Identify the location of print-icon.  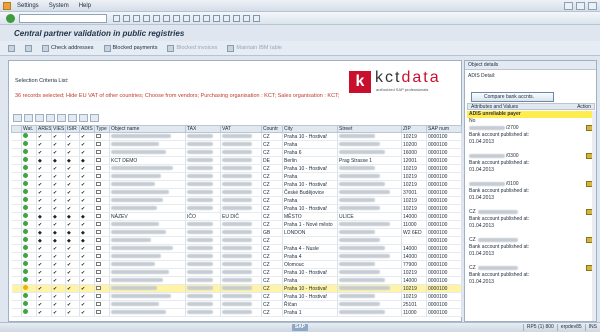
(156, 18).